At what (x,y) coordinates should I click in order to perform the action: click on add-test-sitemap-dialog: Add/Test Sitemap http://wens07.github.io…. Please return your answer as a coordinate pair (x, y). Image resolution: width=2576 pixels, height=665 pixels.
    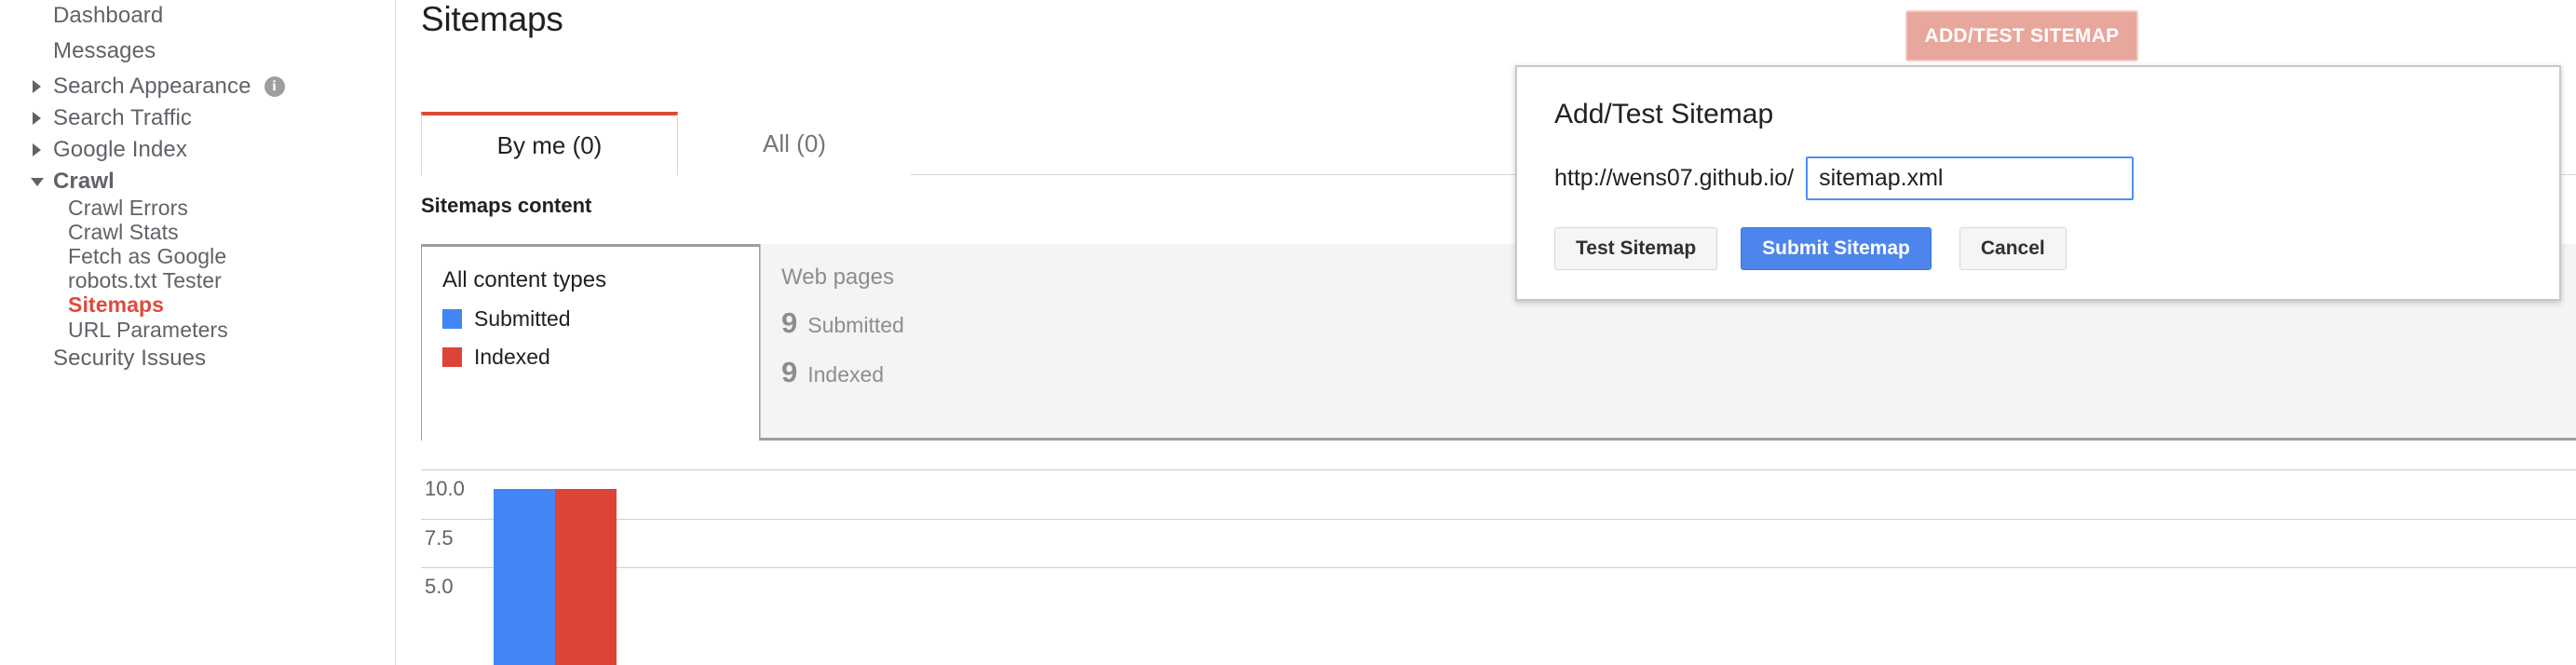
    Looking at the image, I should click on (2038, 183).